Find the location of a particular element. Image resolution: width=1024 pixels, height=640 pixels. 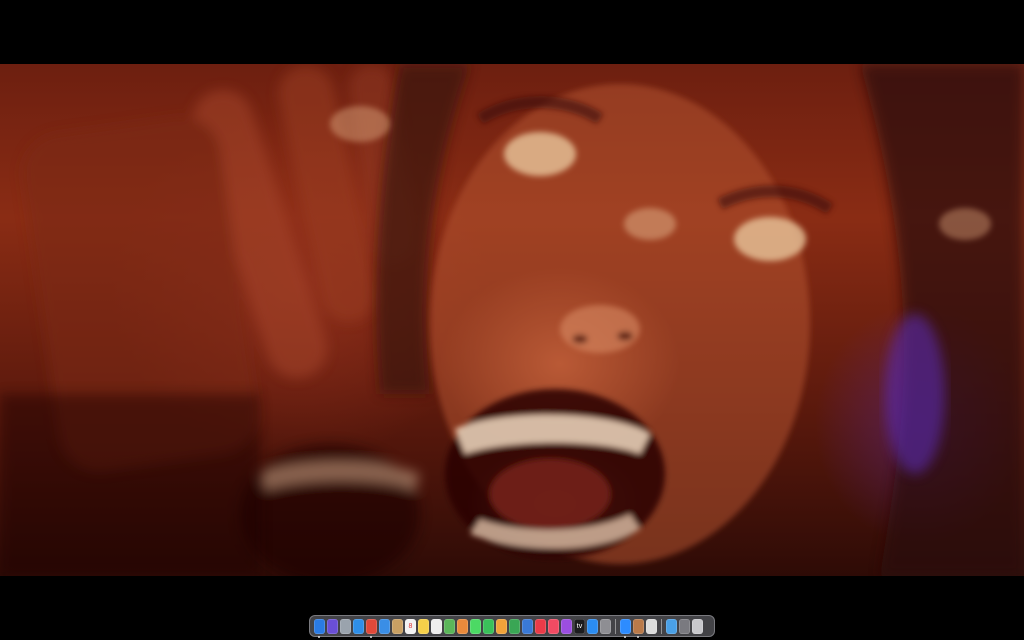

textedit-icon is located at coordinates (651, 626).